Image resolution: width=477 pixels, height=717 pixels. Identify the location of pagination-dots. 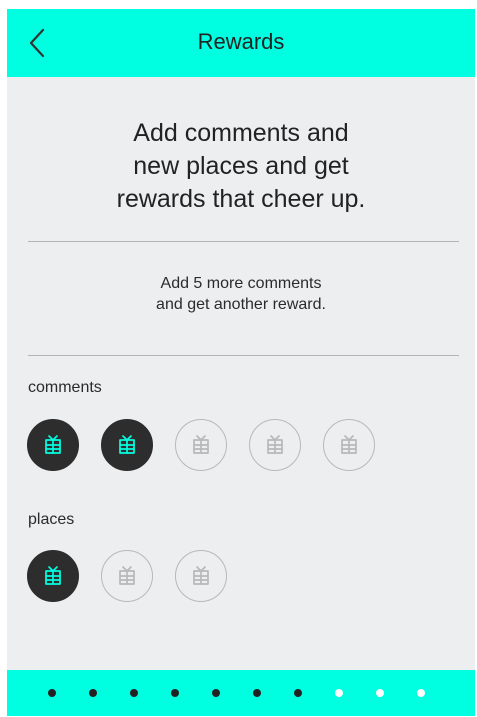
(236, 693).